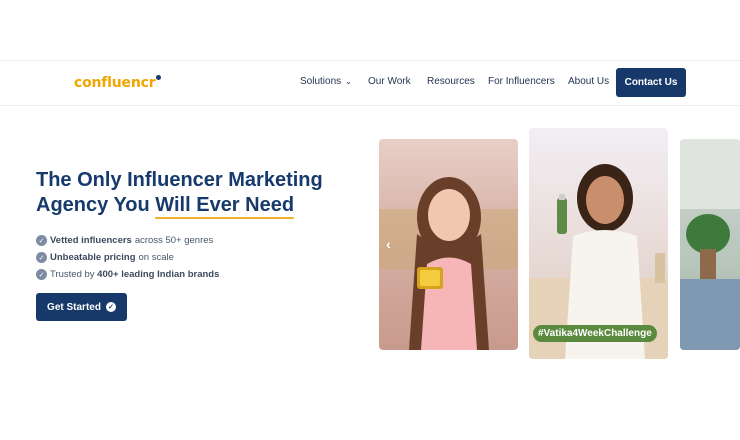 This screenshot has width=740, height=440. What do you see at coordinates (174, 240) in the screenshot?
I see `feature-text: across 50+ genres` at bounding box center [174, 240].